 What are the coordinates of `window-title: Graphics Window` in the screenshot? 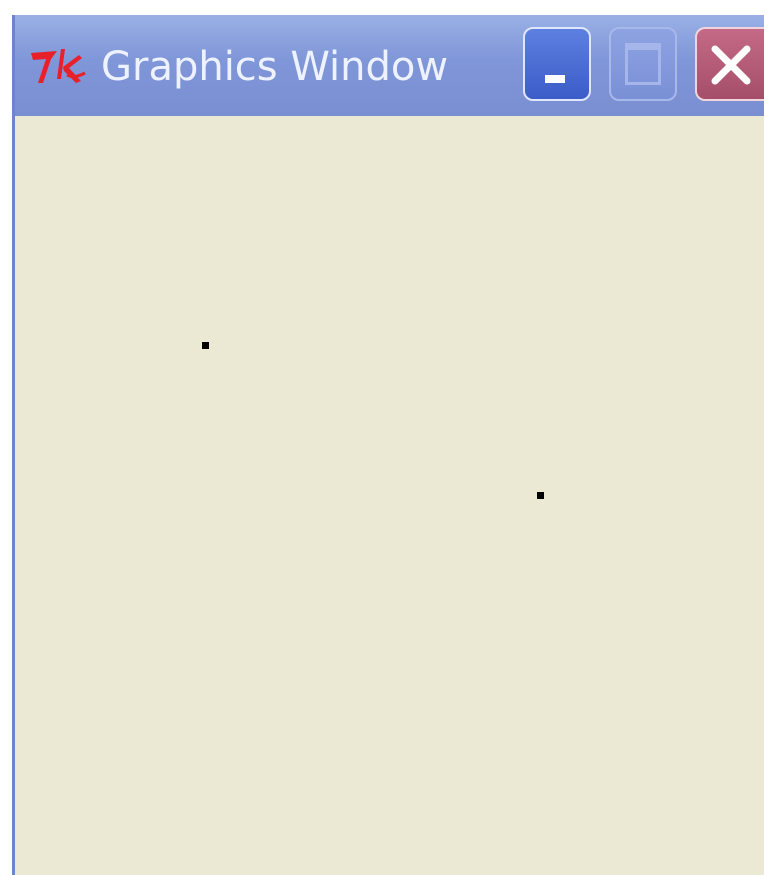 It's located at (275, 67).